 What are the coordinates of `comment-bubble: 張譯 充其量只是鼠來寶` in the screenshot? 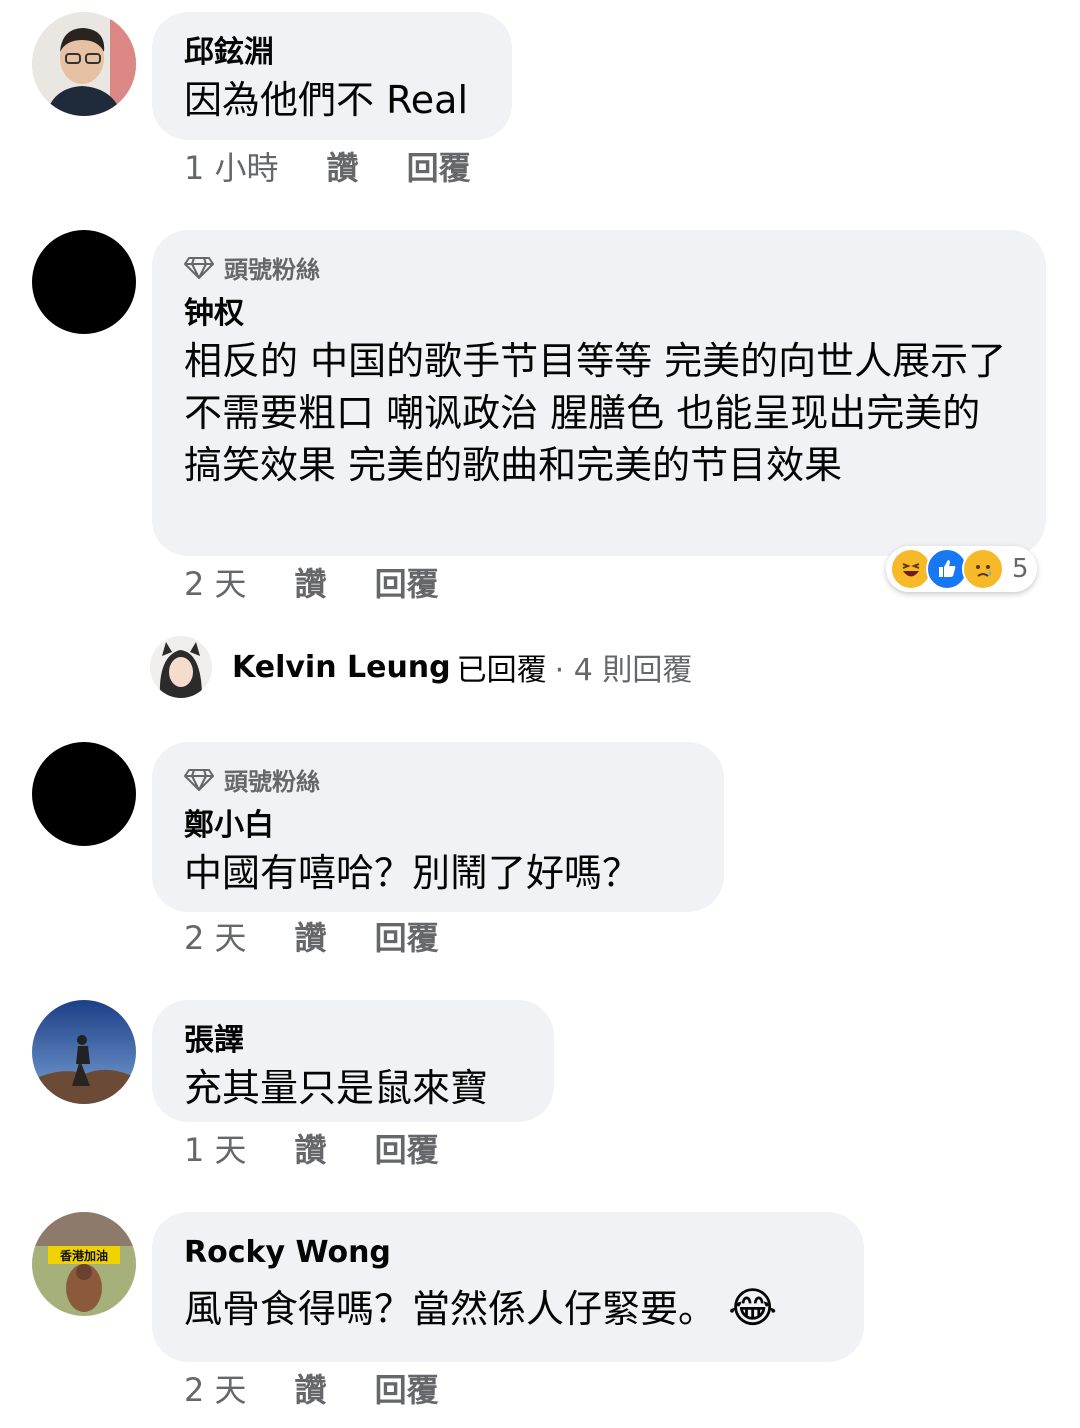 It's located at (353, 1061).